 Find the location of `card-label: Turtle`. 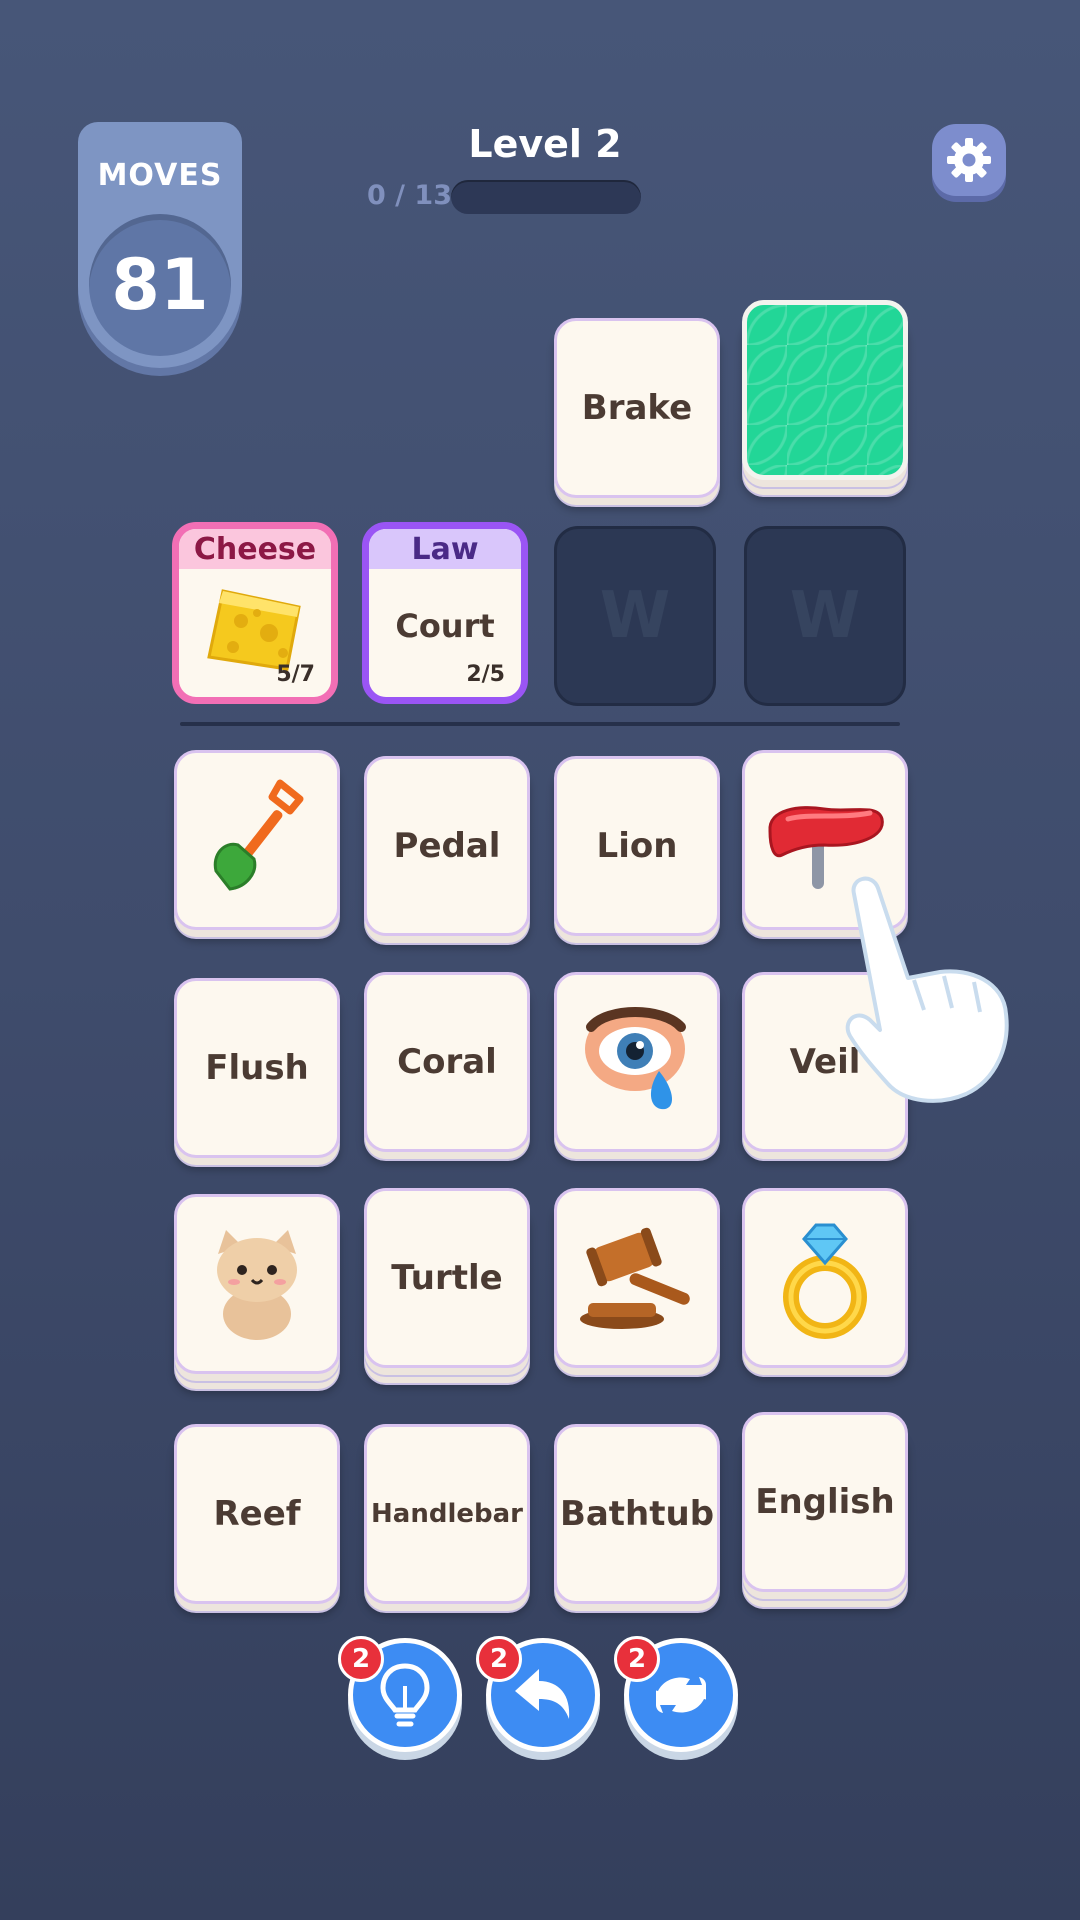

card-label: Turtle is located at coordinates (447, 1278).